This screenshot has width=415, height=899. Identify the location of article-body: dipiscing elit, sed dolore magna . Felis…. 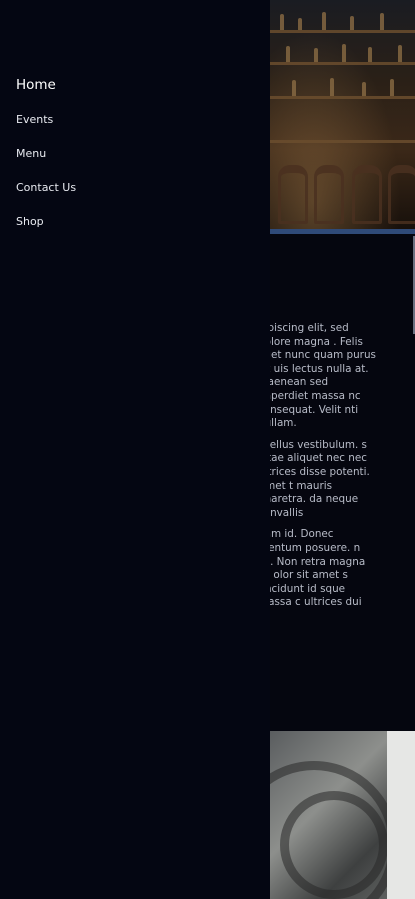
(317, 470).